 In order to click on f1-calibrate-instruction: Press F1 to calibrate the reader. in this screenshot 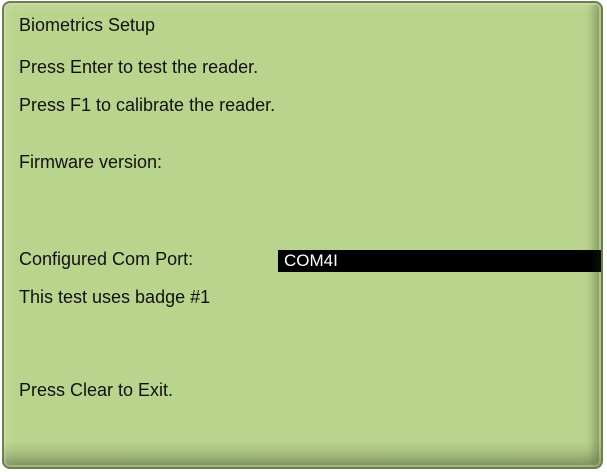, I will do `click(147, 105)`.